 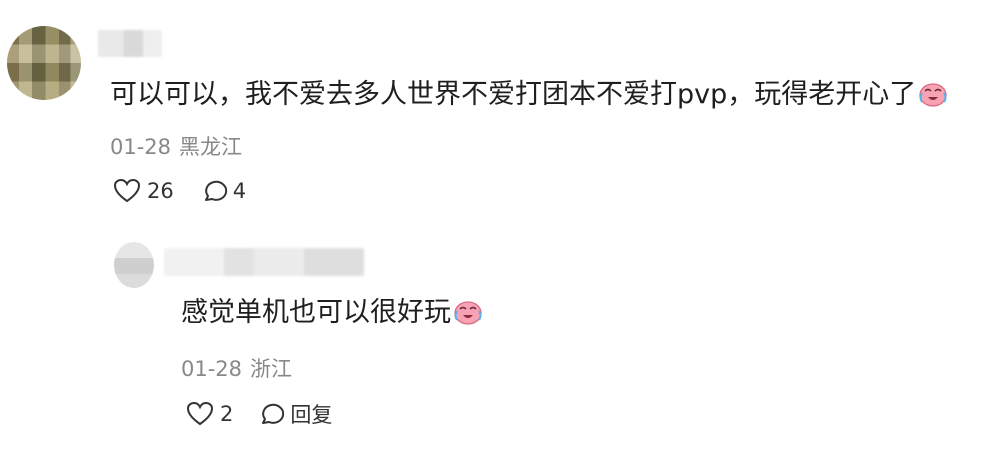 I want to click on comment-text: 可以可以，我不爱去多人世界不爱打团本不爱打pvp，玩得老开心了, so click(x=529, y=95).